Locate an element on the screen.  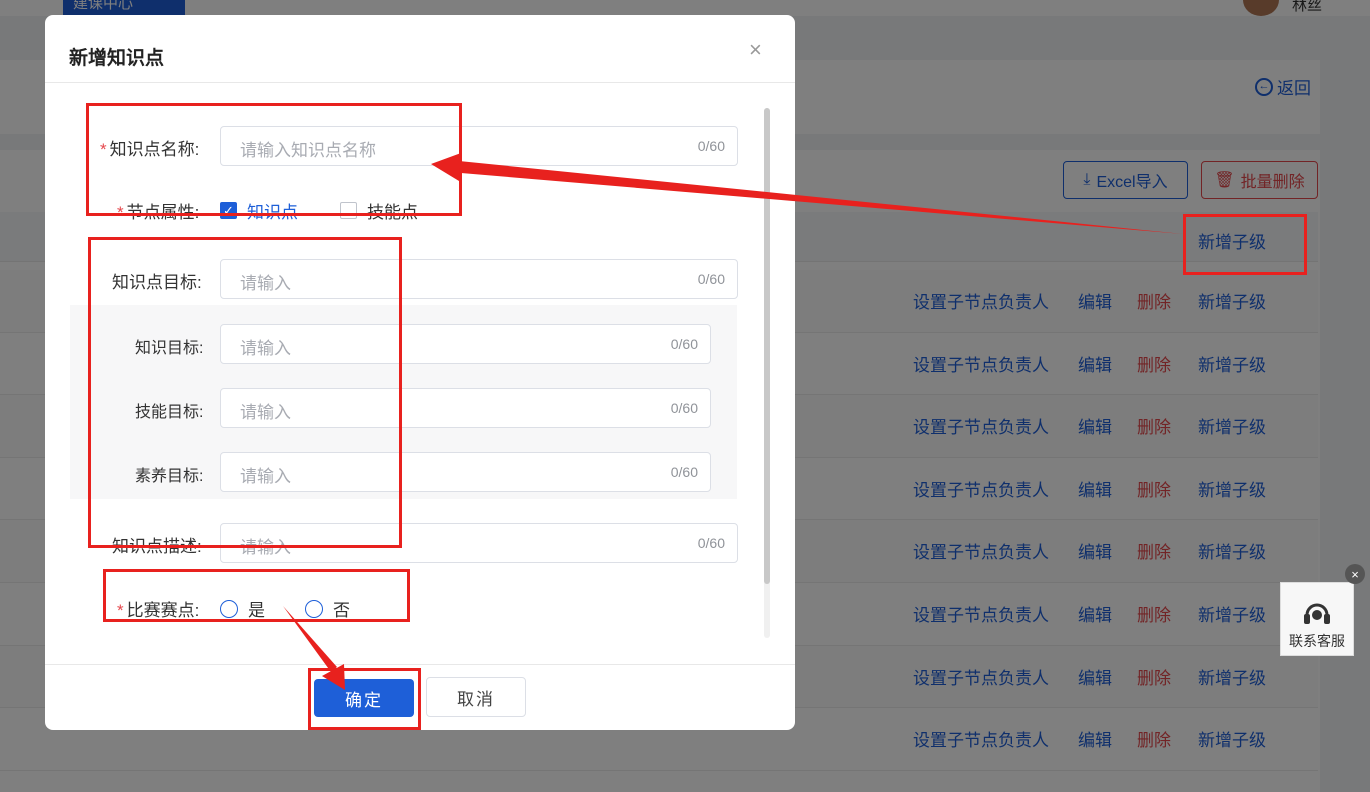
name-input: 请输入知识点名称 0/60 is located at coordinates (479, 146).